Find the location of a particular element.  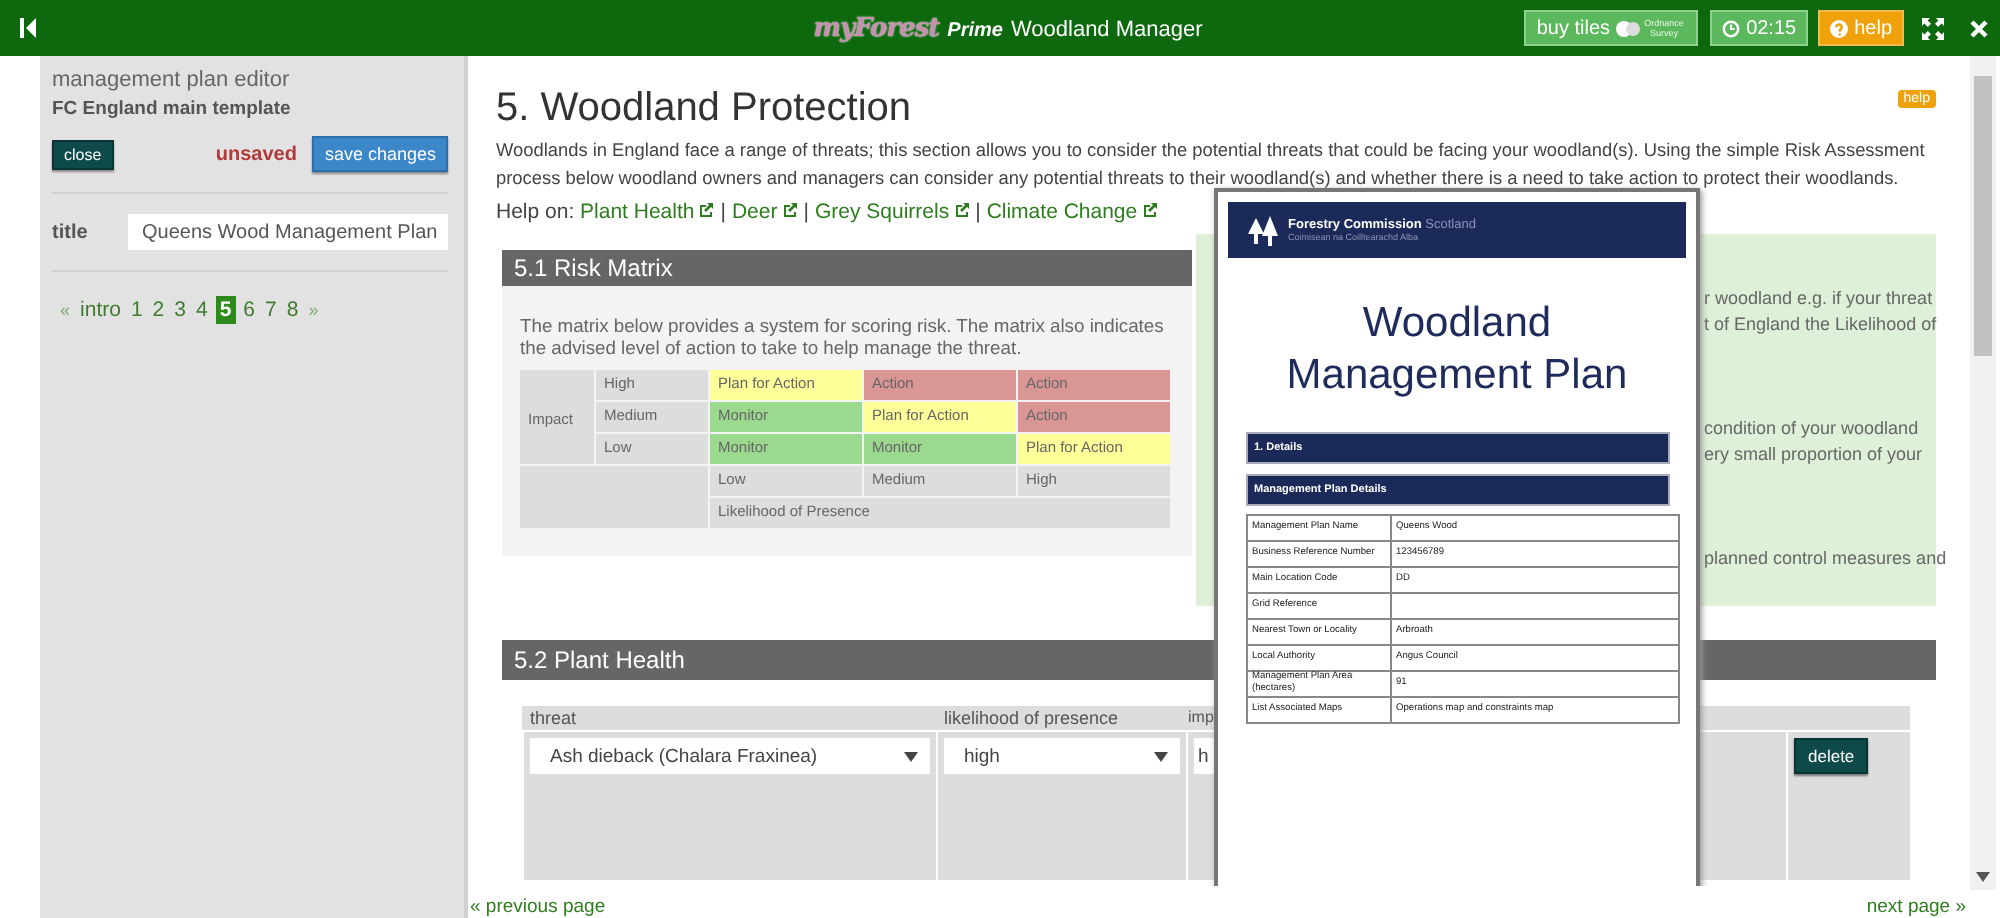

app-title: Woodland Manager is located at coordinates (1106, 29).